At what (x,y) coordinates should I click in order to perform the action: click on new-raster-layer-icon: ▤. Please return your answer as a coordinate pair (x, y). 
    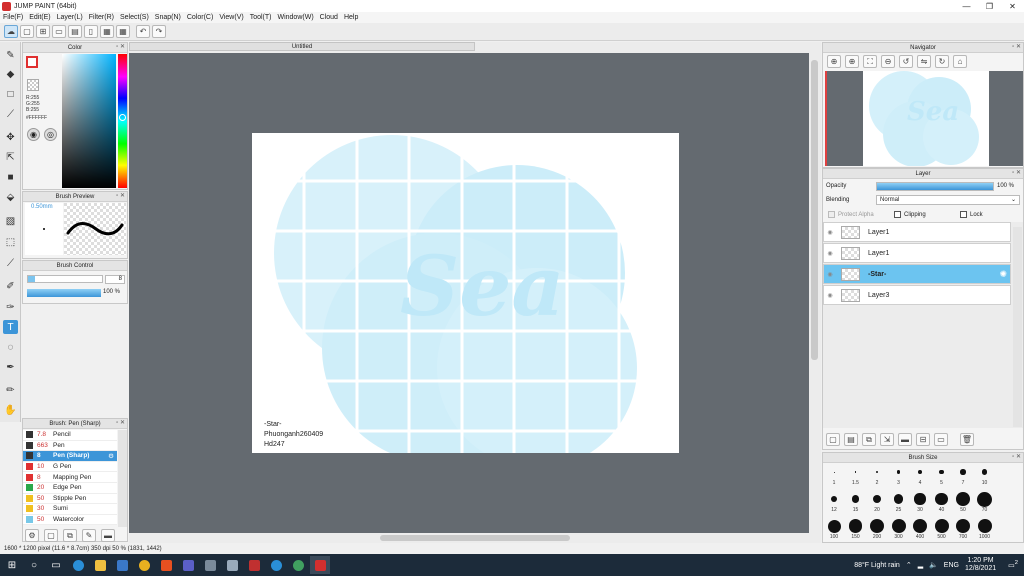
    Looking at the image, I should click on (851, 439).